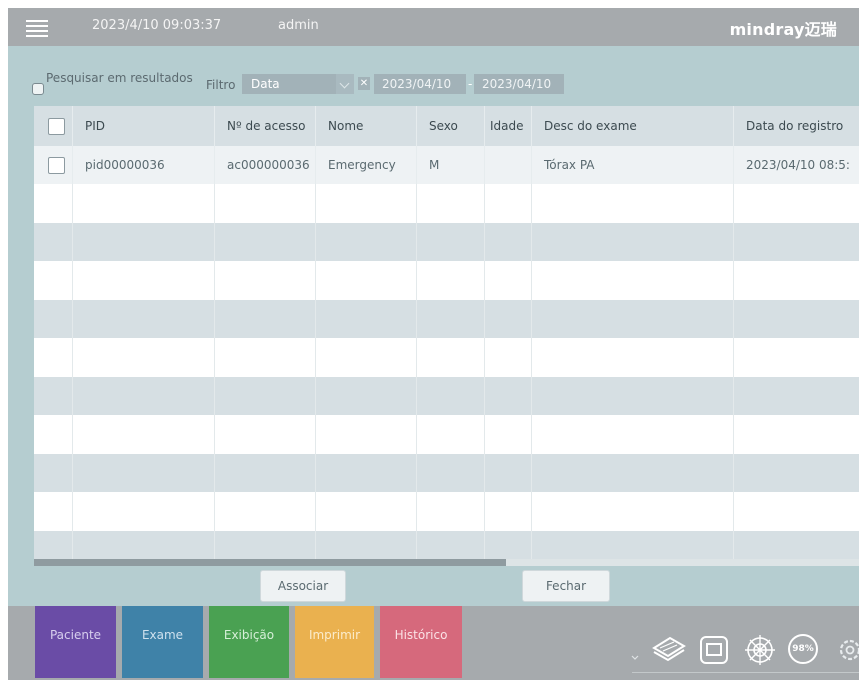  I want to click on horizontal-scrollbar, so click(446, 562).